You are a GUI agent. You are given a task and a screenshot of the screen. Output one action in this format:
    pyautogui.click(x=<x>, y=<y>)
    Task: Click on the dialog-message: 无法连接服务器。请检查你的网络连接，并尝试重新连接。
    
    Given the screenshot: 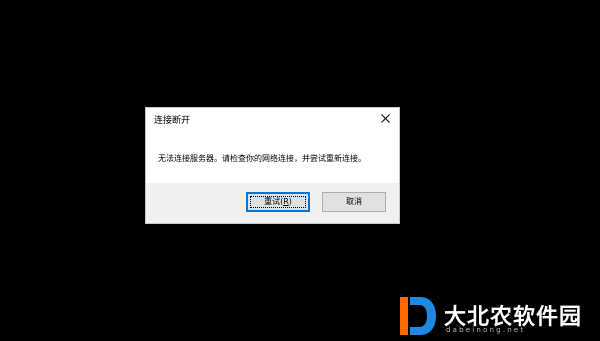 What is the action you would take?
    pyautogui.click(x=262, y=158)
    